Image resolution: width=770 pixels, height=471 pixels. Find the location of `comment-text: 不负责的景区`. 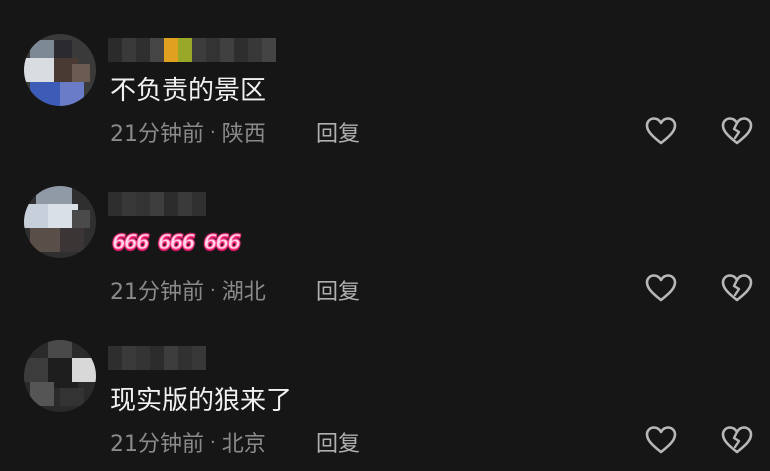

comment-text: 不负责的景区 is located at coordinates (188, 91).